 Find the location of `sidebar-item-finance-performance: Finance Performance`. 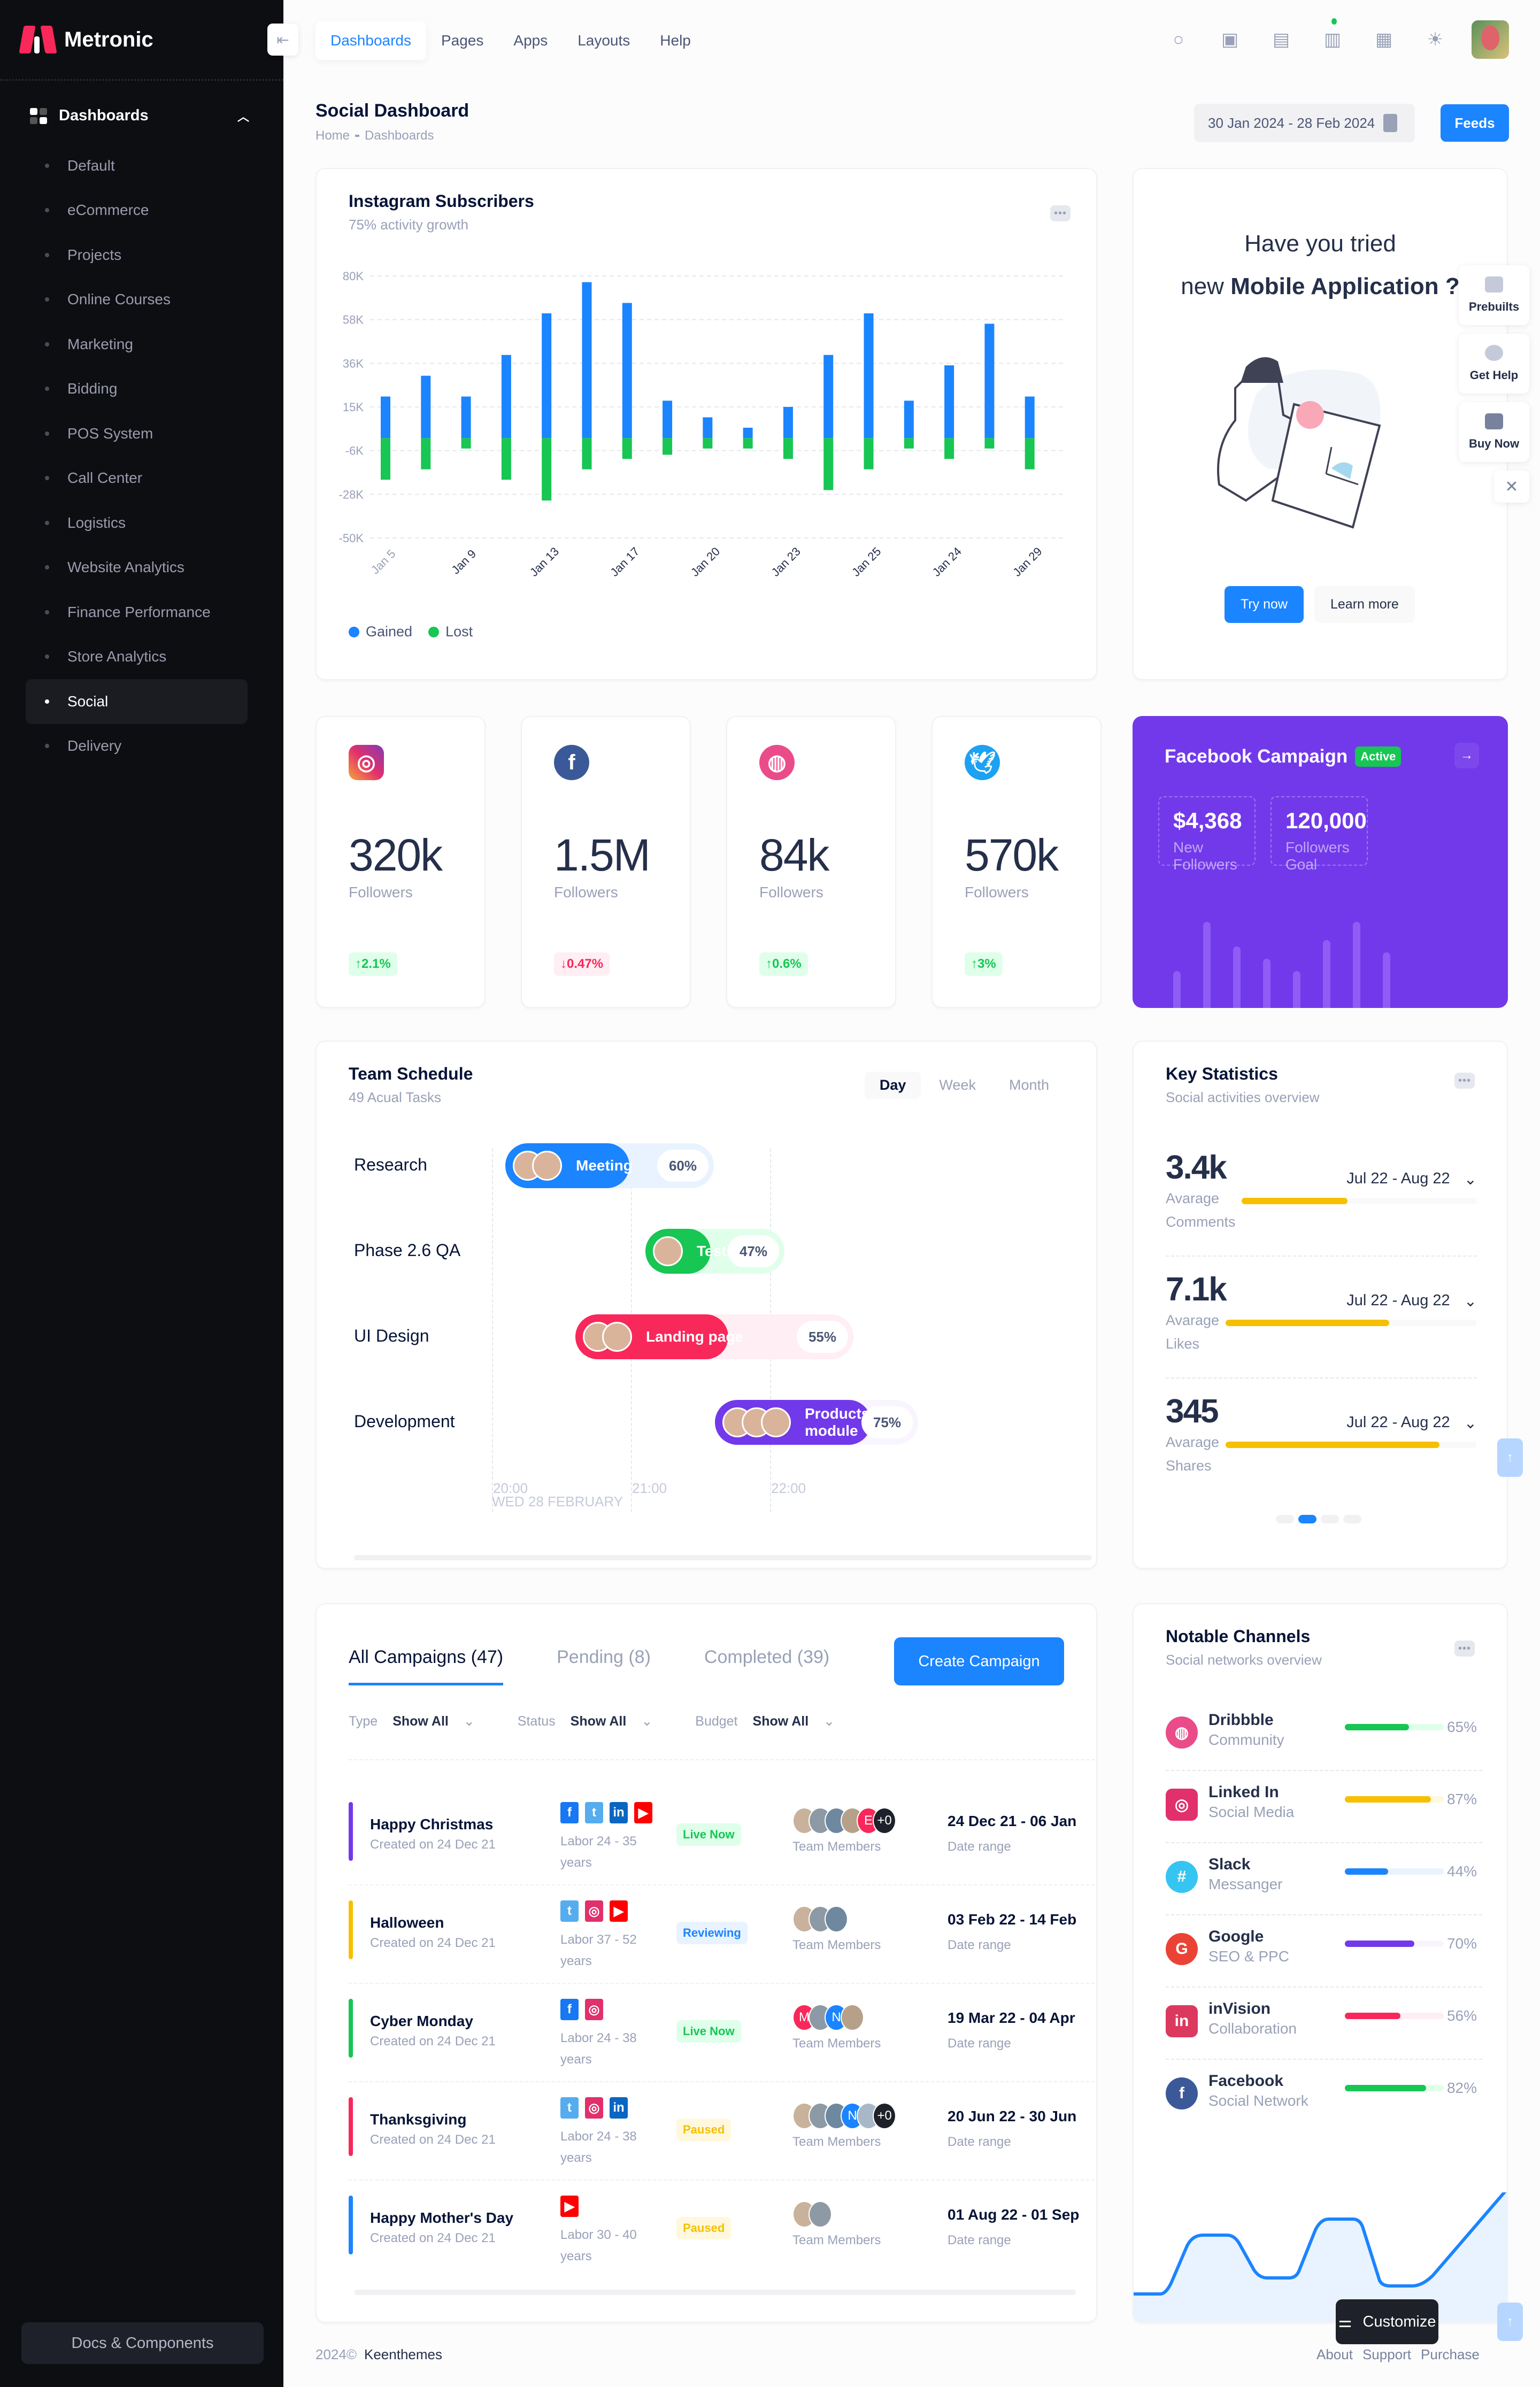

sidebar-item-finance-performance: Finance Performance is located at coordinates (137, 612).